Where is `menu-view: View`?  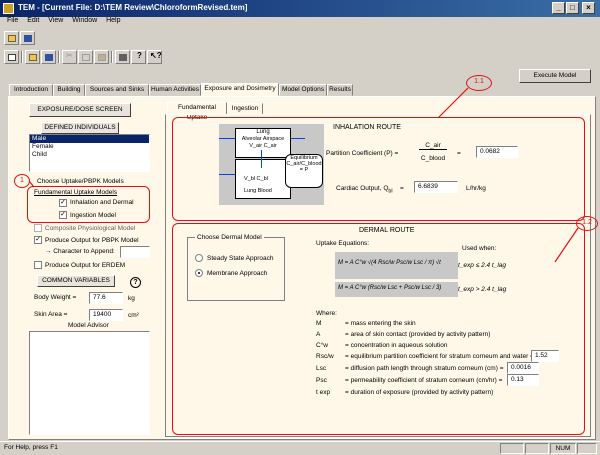 menu-view: View is located at coordinates (55, 20).